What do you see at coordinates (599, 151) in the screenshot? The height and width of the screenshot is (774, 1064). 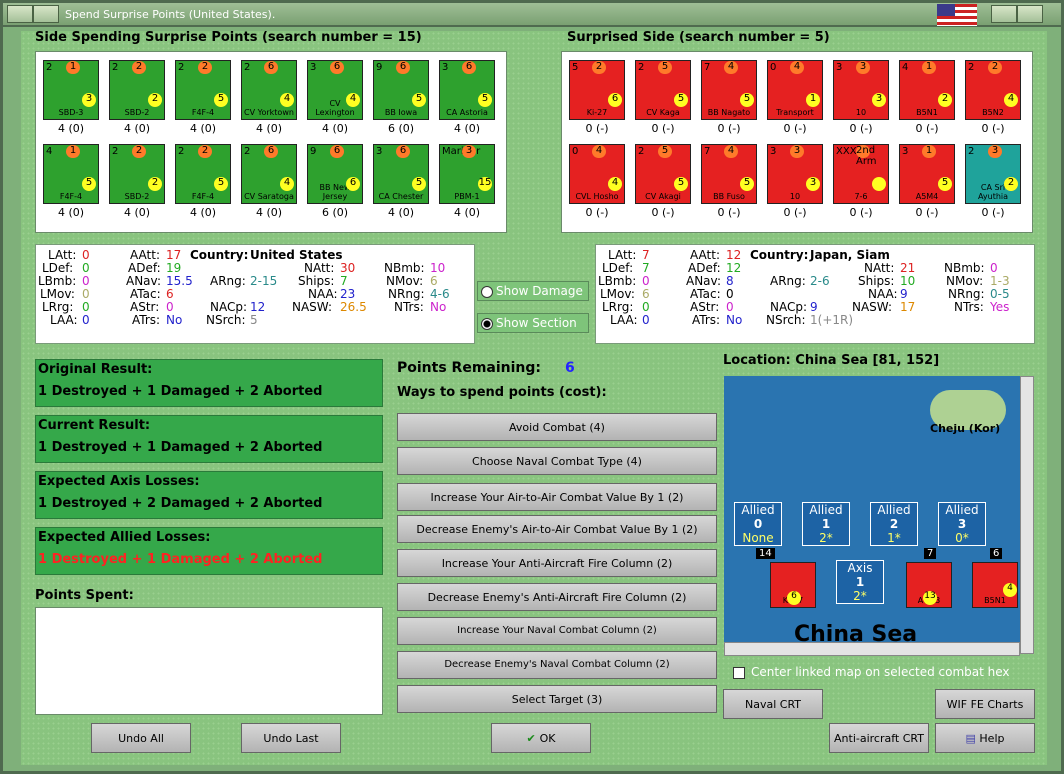 I see `counter-mid: 4` at bounding box center [599, 151].